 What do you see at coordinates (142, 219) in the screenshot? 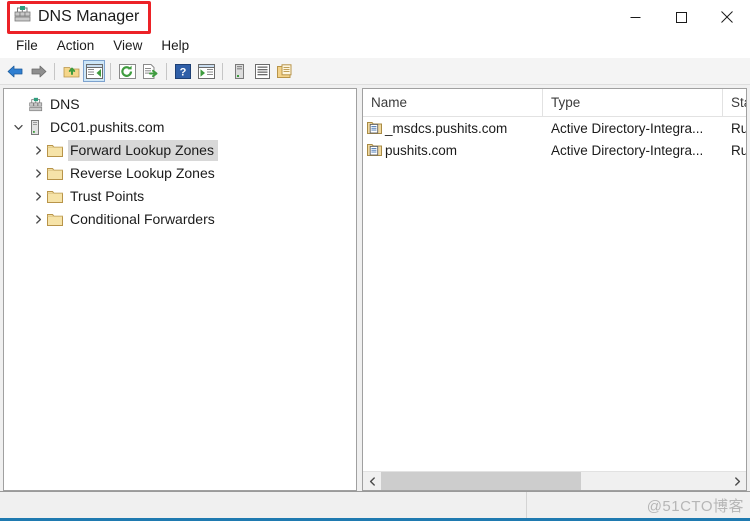
I see `tree-node-label: Conditional Forwarders` at bounding box center [142, 219].